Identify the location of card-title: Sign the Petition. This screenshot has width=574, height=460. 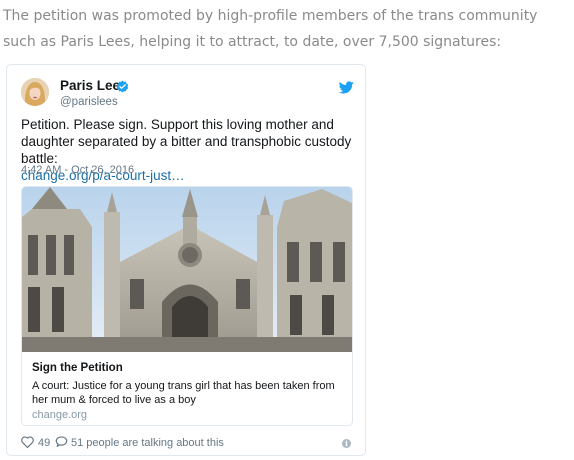
(77, 368).